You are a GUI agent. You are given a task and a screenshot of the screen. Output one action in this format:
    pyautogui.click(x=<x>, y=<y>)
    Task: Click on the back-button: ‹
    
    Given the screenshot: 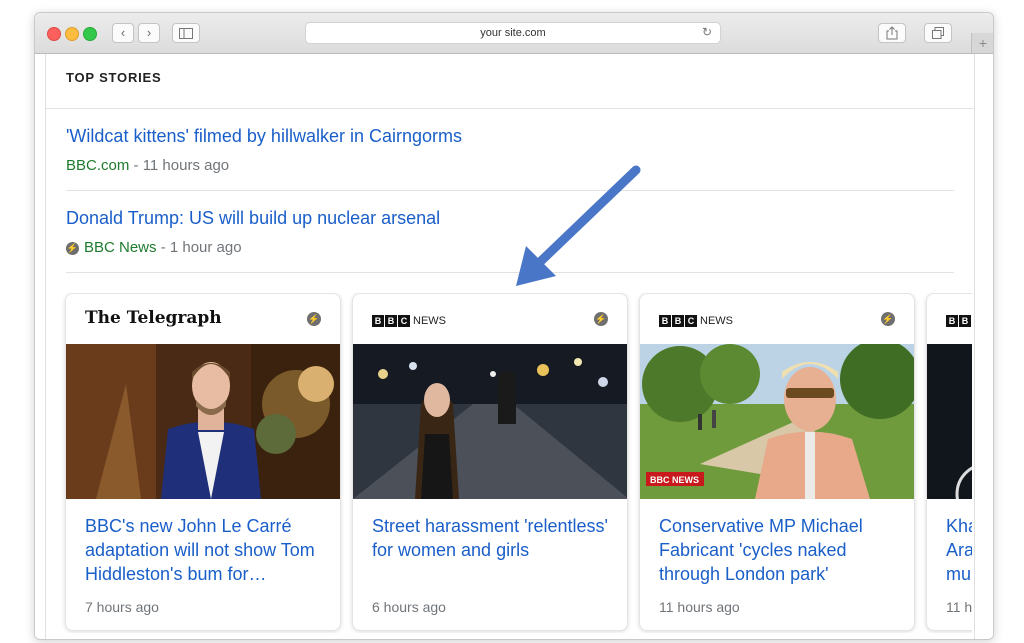 What is the action you would take?
    pyautogui.click(x=123, y=33)
    